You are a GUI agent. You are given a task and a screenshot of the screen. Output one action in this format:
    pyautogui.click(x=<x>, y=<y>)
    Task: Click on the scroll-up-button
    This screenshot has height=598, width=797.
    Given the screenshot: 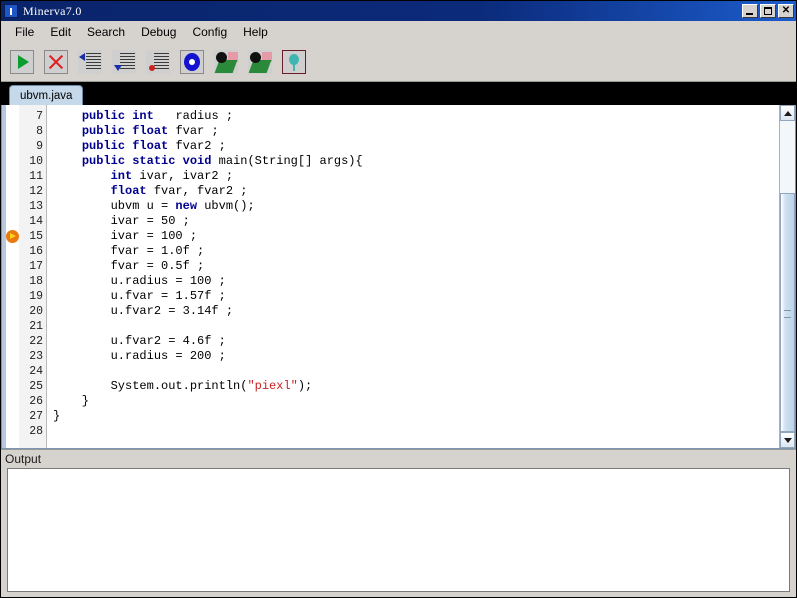 What is the action you would take?
    pyautogui.click(x=787, y=113)
    